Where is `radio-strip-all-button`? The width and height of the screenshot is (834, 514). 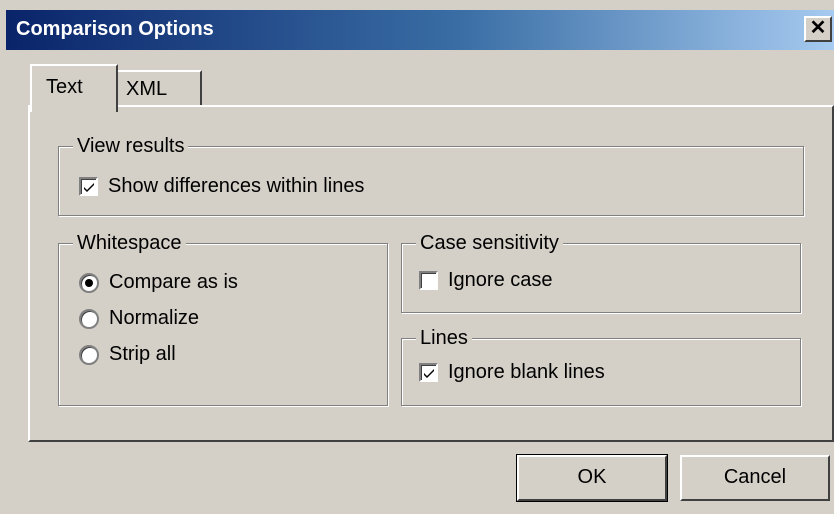
radio-strip-all-button is located at coordinates (89, 354).